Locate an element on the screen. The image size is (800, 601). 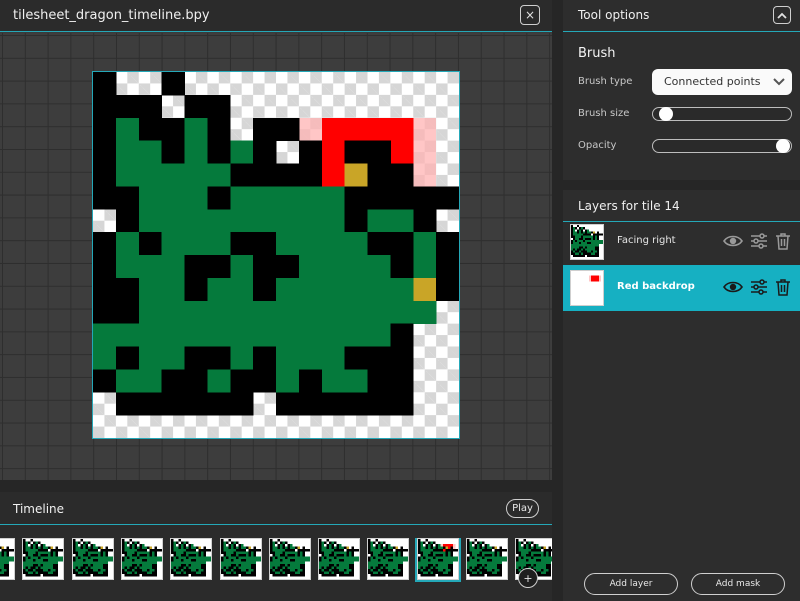
collapse-button is located at coordinates (782, 15).